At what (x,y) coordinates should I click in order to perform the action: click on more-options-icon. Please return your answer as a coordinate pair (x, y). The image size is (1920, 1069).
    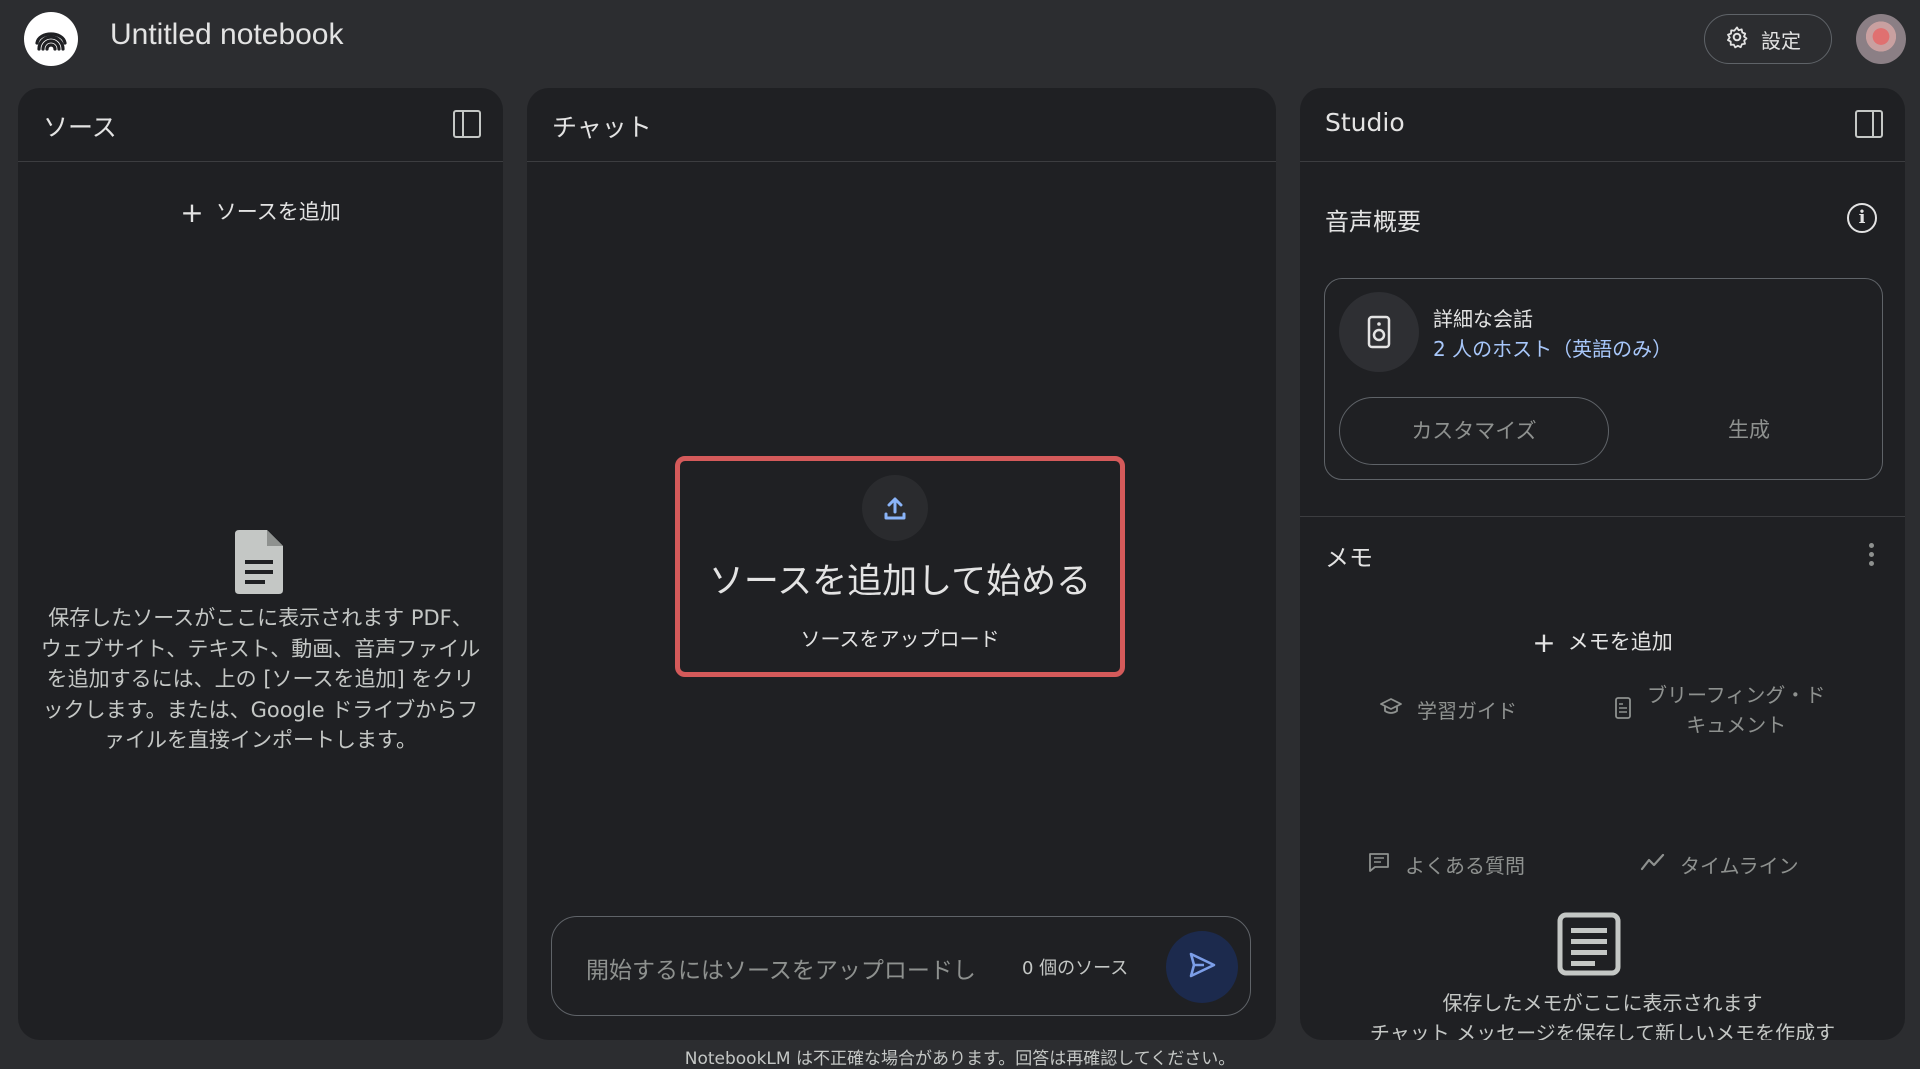
    Looking at the image, I should click on (1872, 556).